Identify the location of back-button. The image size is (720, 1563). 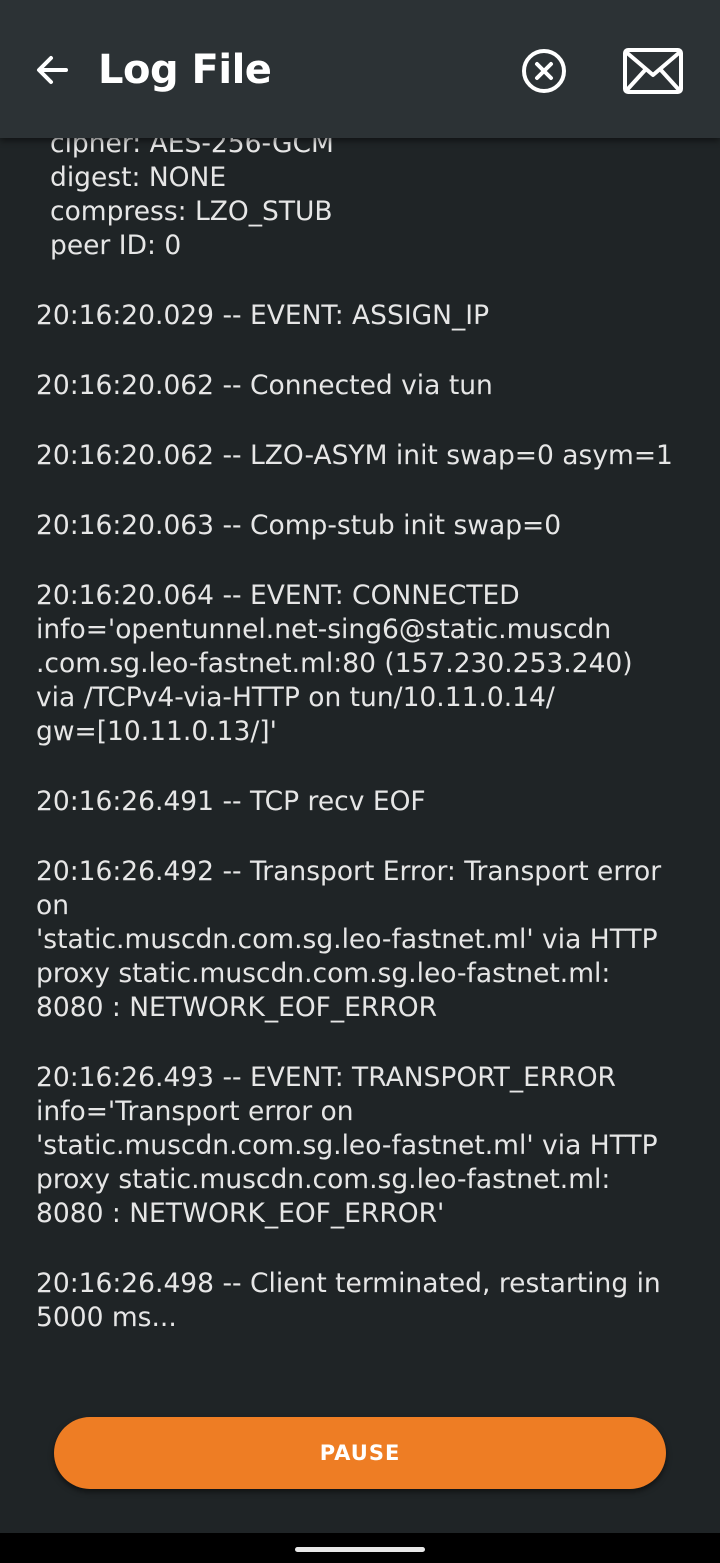
(52, 70).